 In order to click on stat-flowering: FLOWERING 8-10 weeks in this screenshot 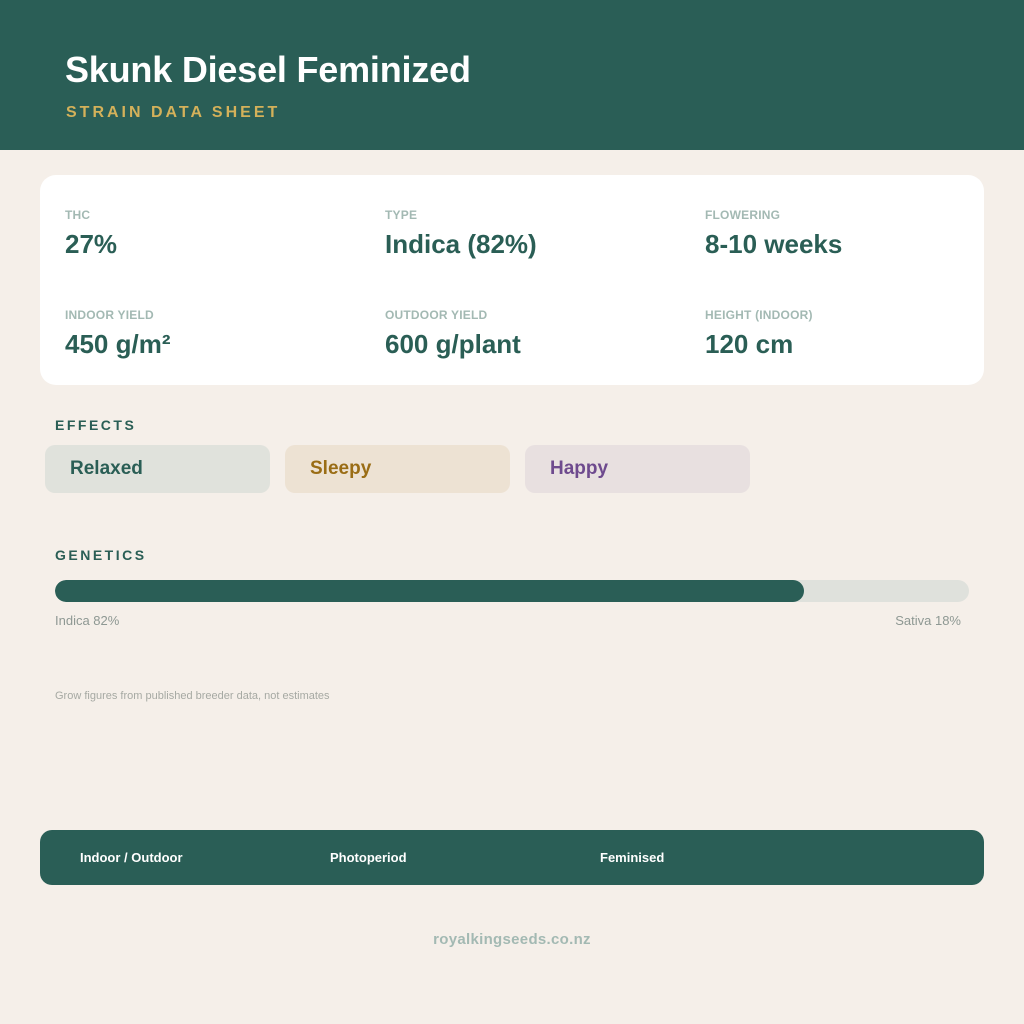, I will do `click(855, 234)`.